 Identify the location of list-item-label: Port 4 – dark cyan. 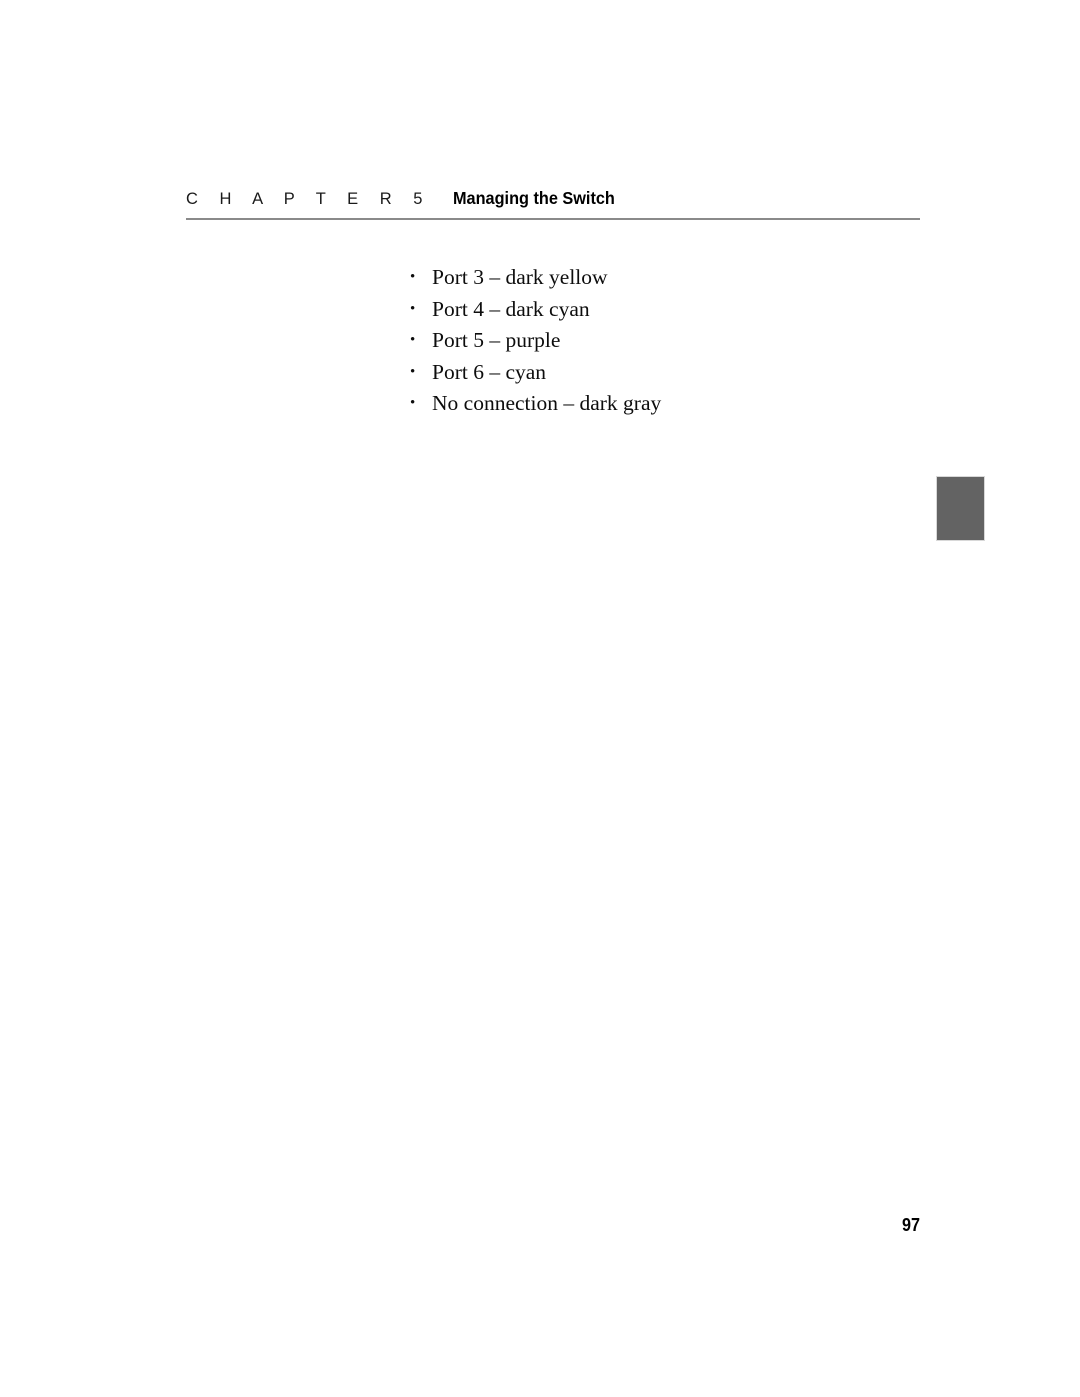
(511, 308).